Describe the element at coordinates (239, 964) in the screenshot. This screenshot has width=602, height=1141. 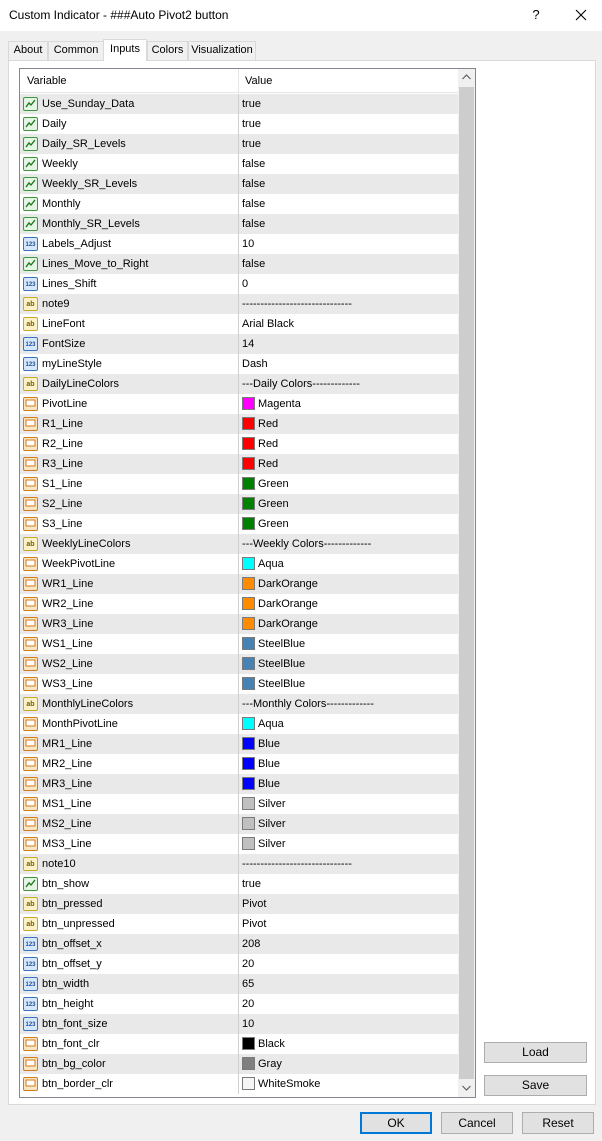
I see `input-row-btn-offset-y: 123 btn_offset_y 20` at that location.